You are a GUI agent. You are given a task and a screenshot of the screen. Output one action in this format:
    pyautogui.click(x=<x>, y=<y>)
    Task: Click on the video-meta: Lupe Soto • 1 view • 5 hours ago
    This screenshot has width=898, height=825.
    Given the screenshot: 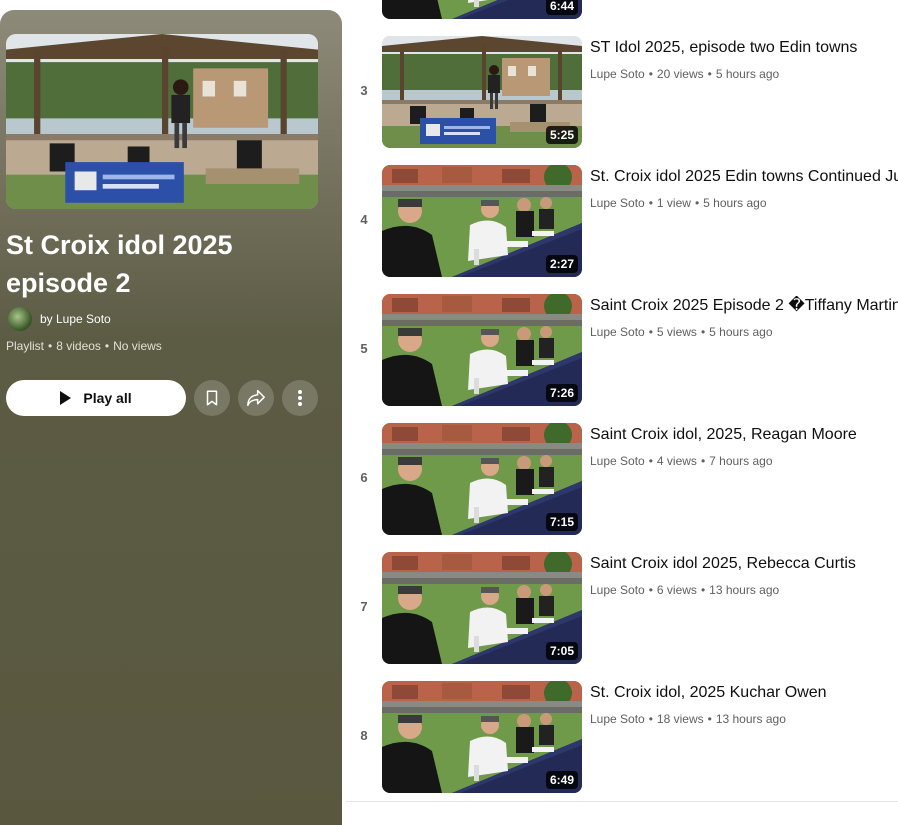 What is the action you would take?
    pyautogui.click(x=678, y=203)
    